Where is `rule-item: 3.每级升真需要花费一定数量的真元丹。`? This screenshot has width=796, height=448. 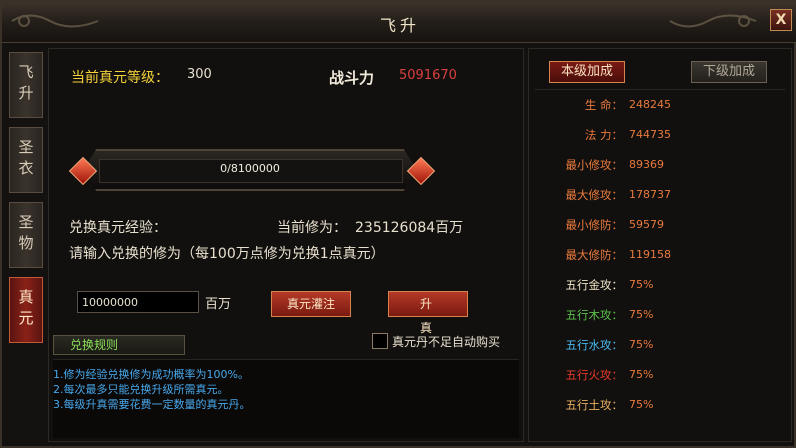 rule-item: 3.每级升真需要花费一定数量的真元丹。 is located at coordinates (152, 404).